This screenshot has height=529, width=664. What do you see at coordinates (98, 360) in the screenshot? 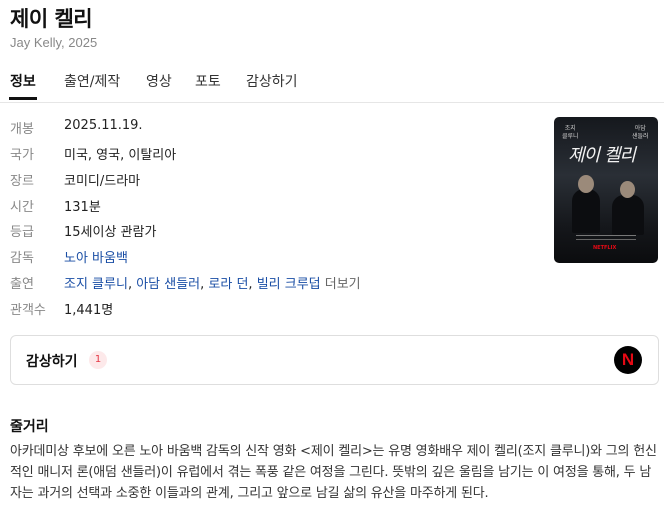
I see `watch-count-badge: 1` at bounding box center [98, 360].